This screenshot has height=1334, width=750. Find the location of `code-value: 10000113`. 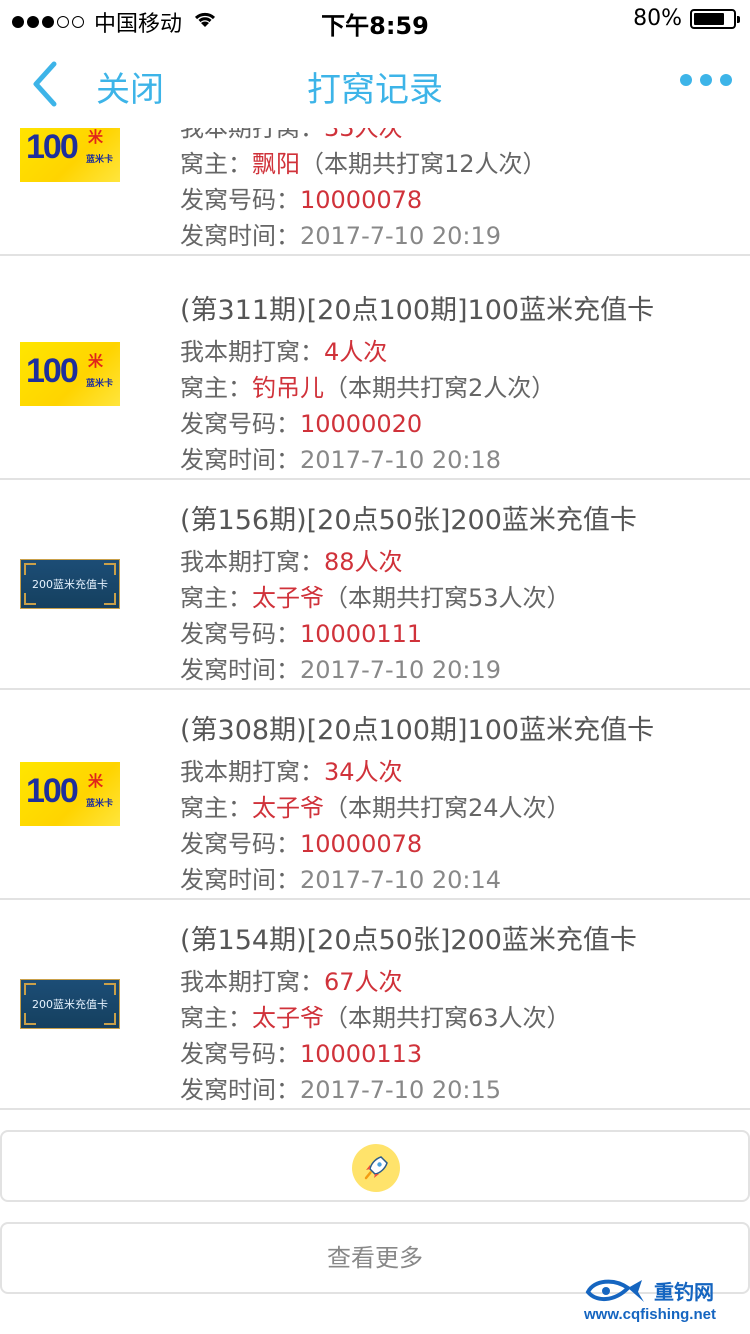

code-value: 10000113 is located at coordinates (361, 1054).